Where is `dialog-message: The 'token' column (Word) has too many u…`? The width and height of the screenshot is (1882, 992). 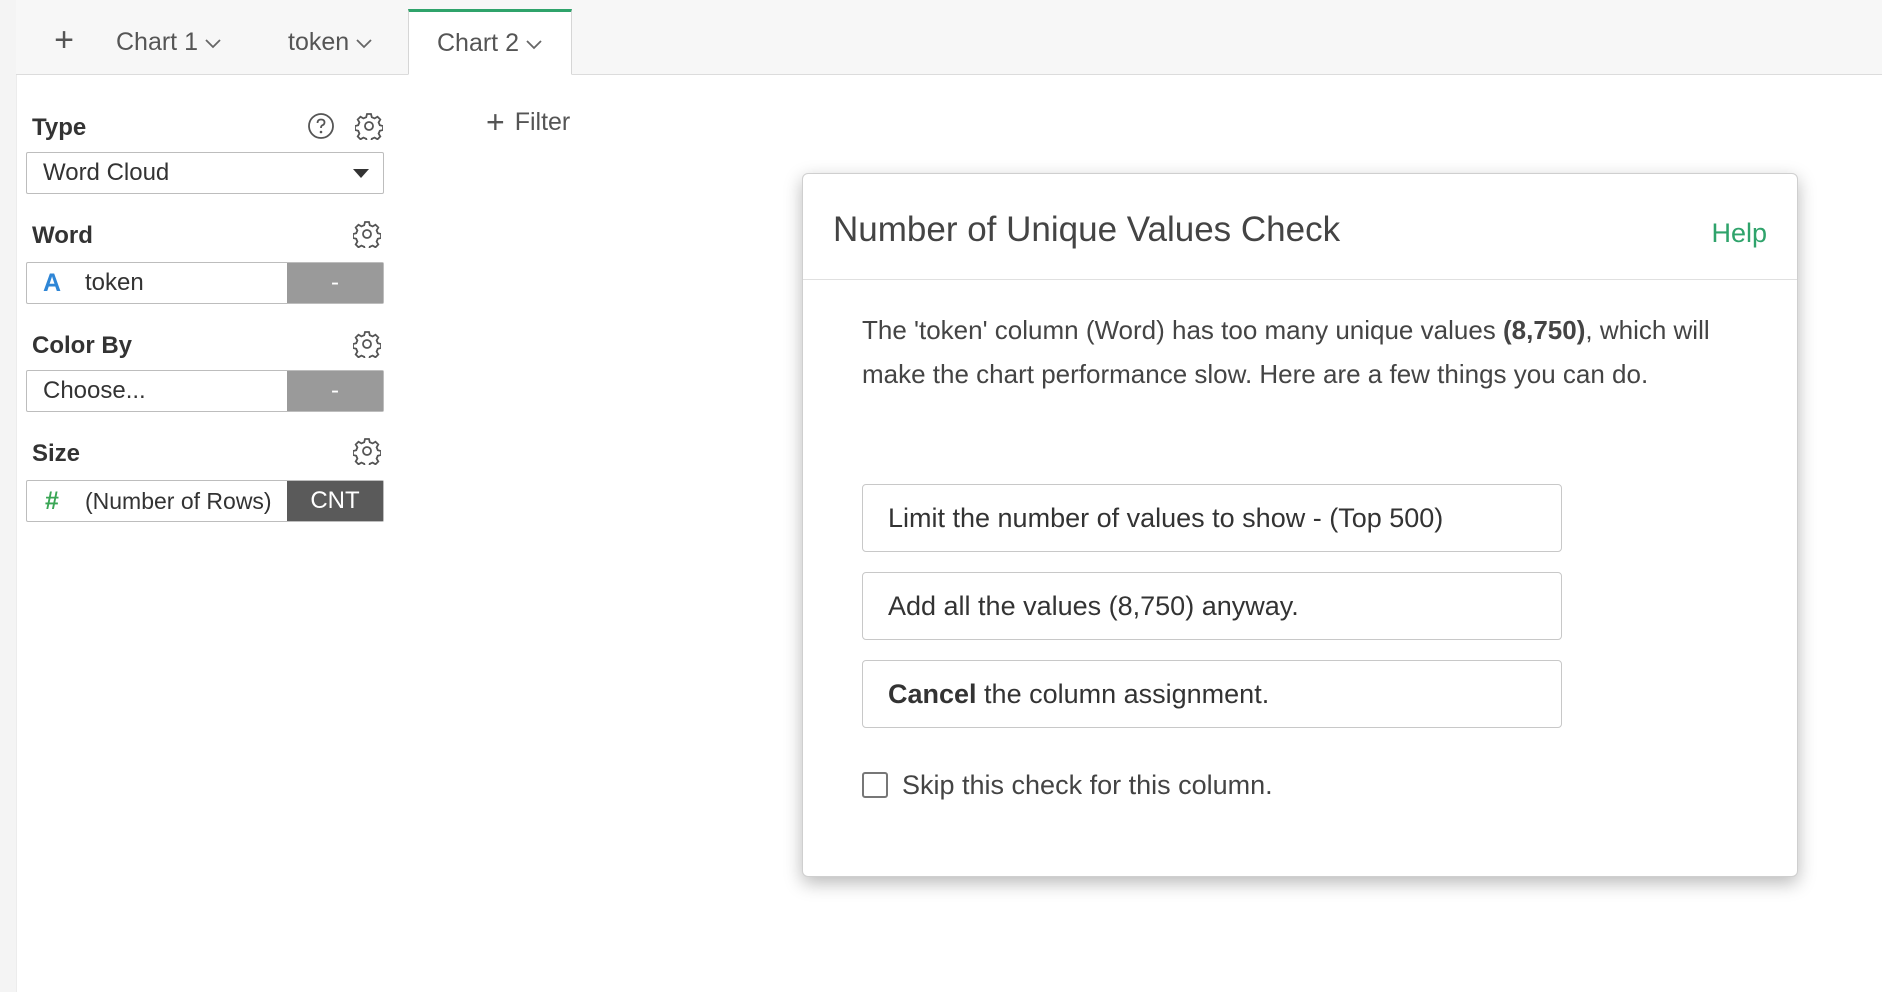 dialog-message: The 'token' column (Word) has too many u… is located at coordinates (1302, 352).